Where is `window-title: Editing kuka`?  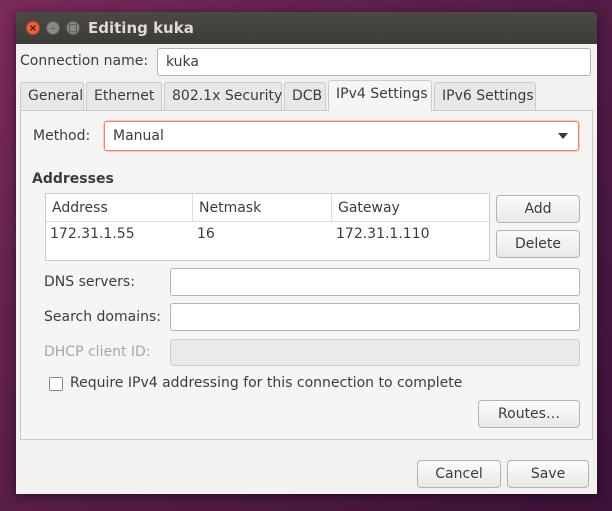 window-title: Editing kuka is located at coordinates (141, 28).